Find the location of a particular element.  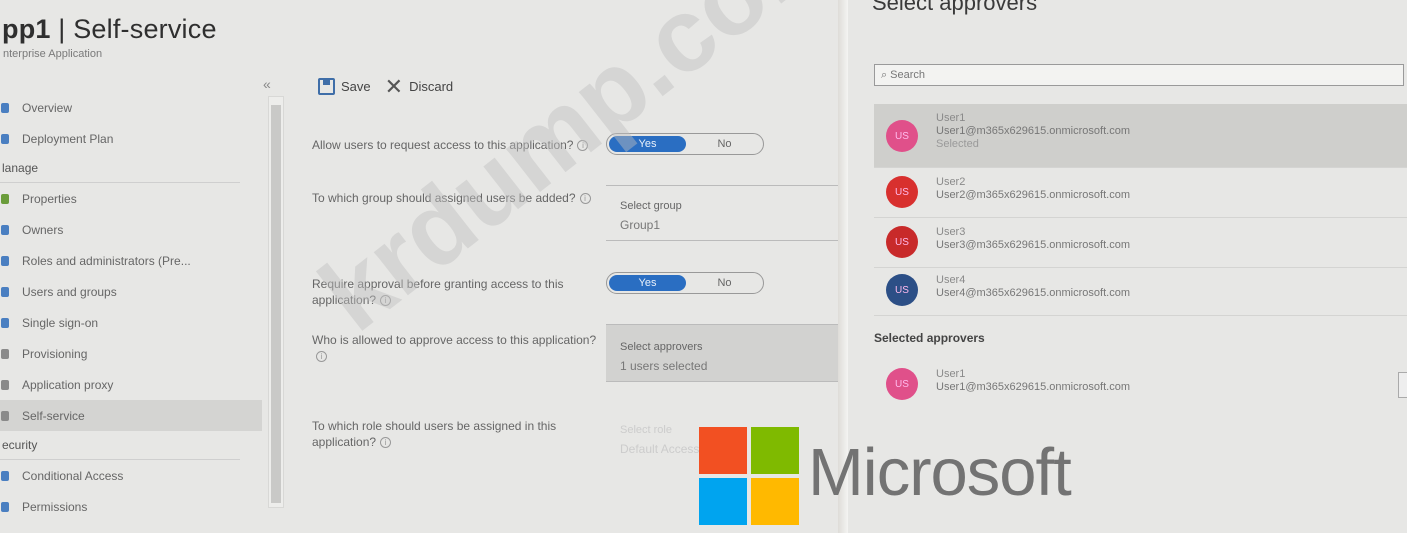

sidebar-item-label: Overview is located at coordinates (47, 107).